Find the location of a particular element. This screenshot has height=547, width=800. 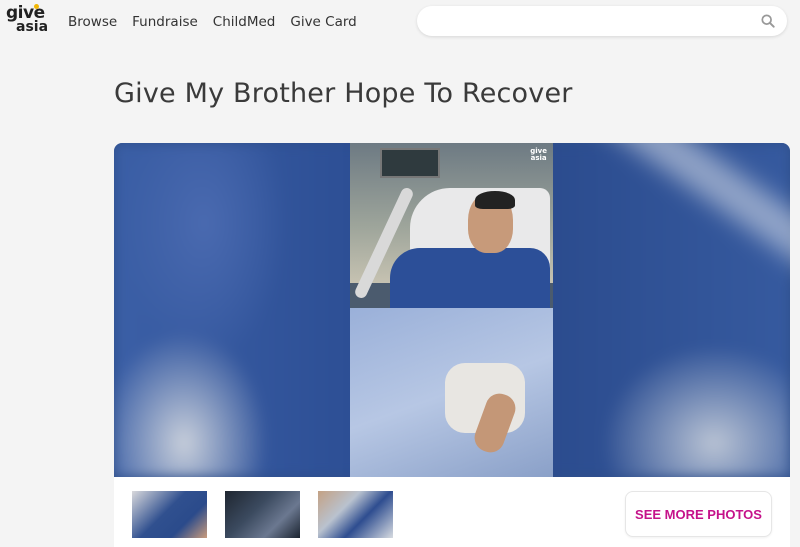

photo-gallery-strip: SEE MORE PHOTOS is located at coordinates (452, 512).